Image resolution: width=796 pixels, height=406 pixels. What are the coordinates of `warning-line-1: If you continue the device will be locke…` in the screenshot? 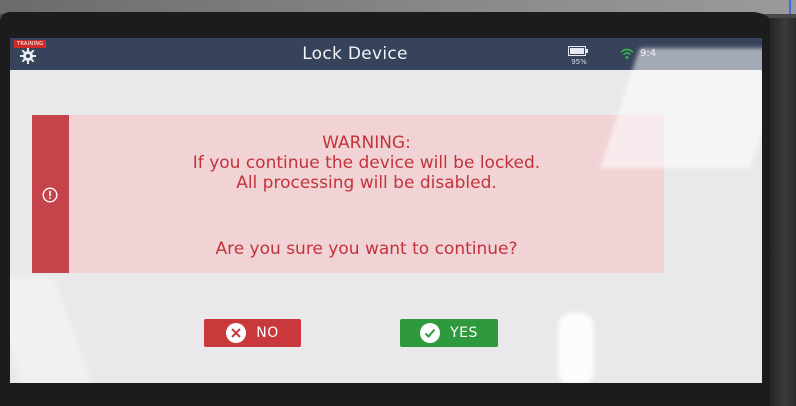 It's located at (366, 163).